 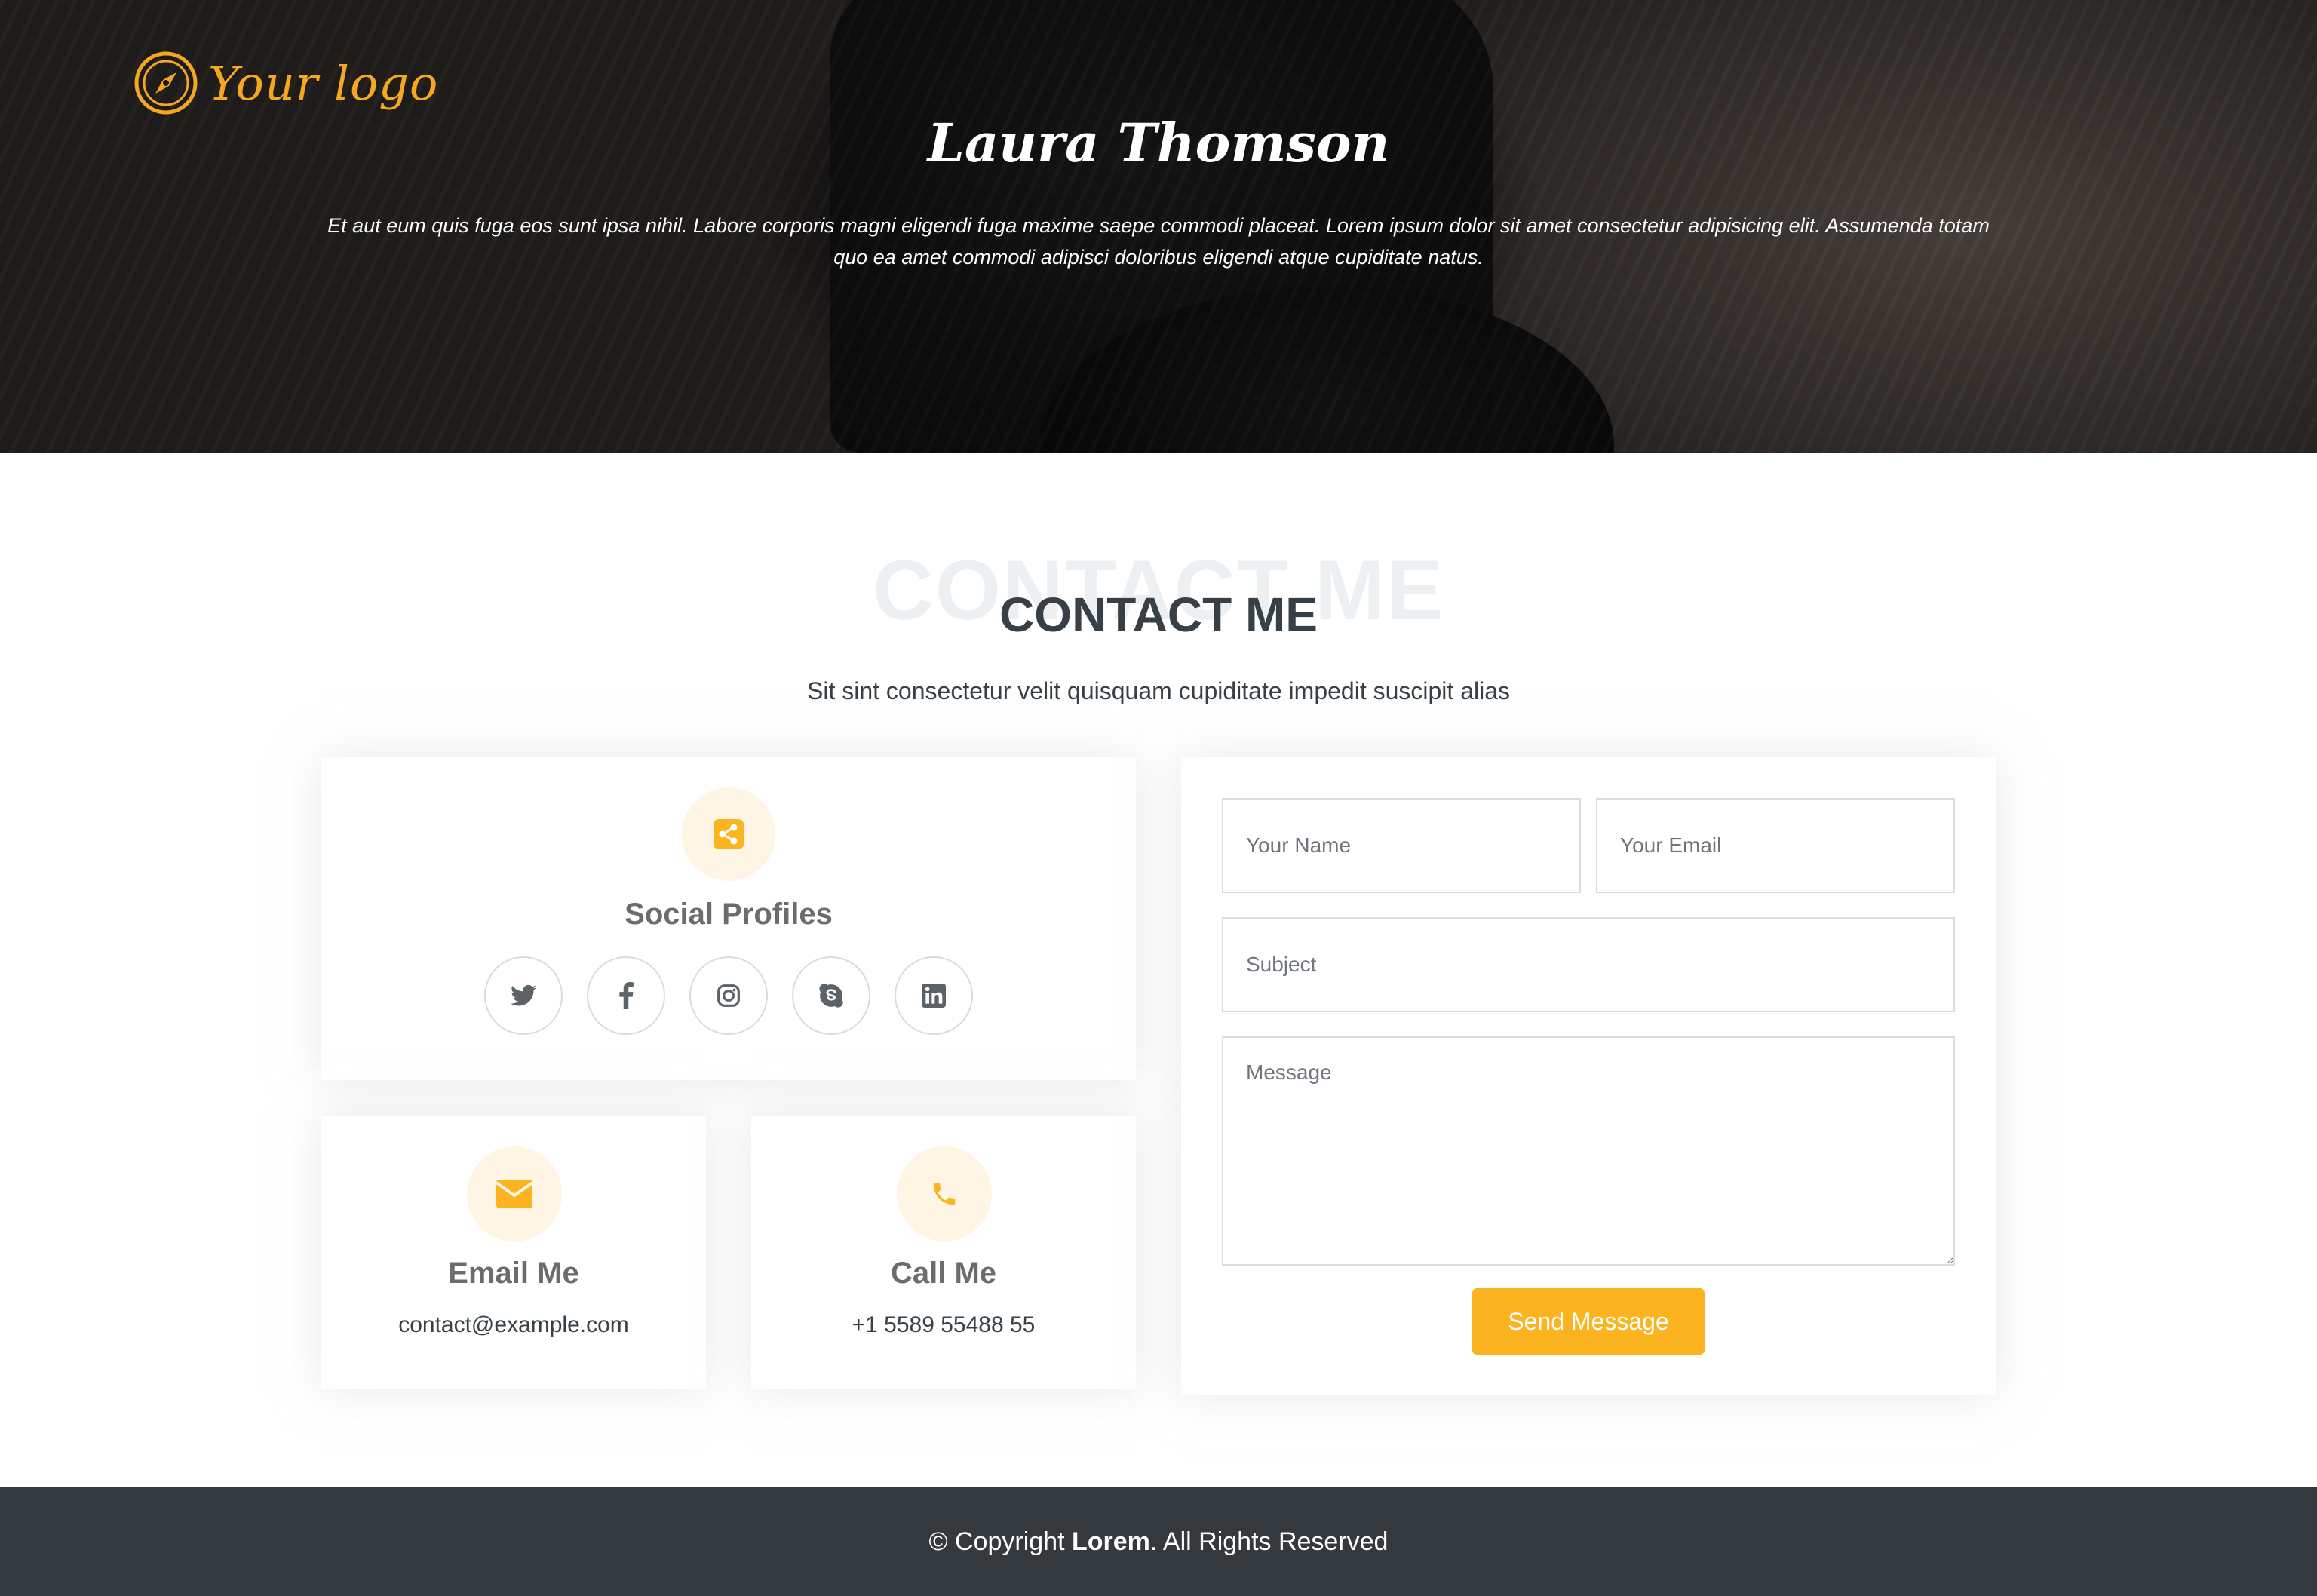 I want to click on envelope-icon-circle, so click(x=514, y=1194).